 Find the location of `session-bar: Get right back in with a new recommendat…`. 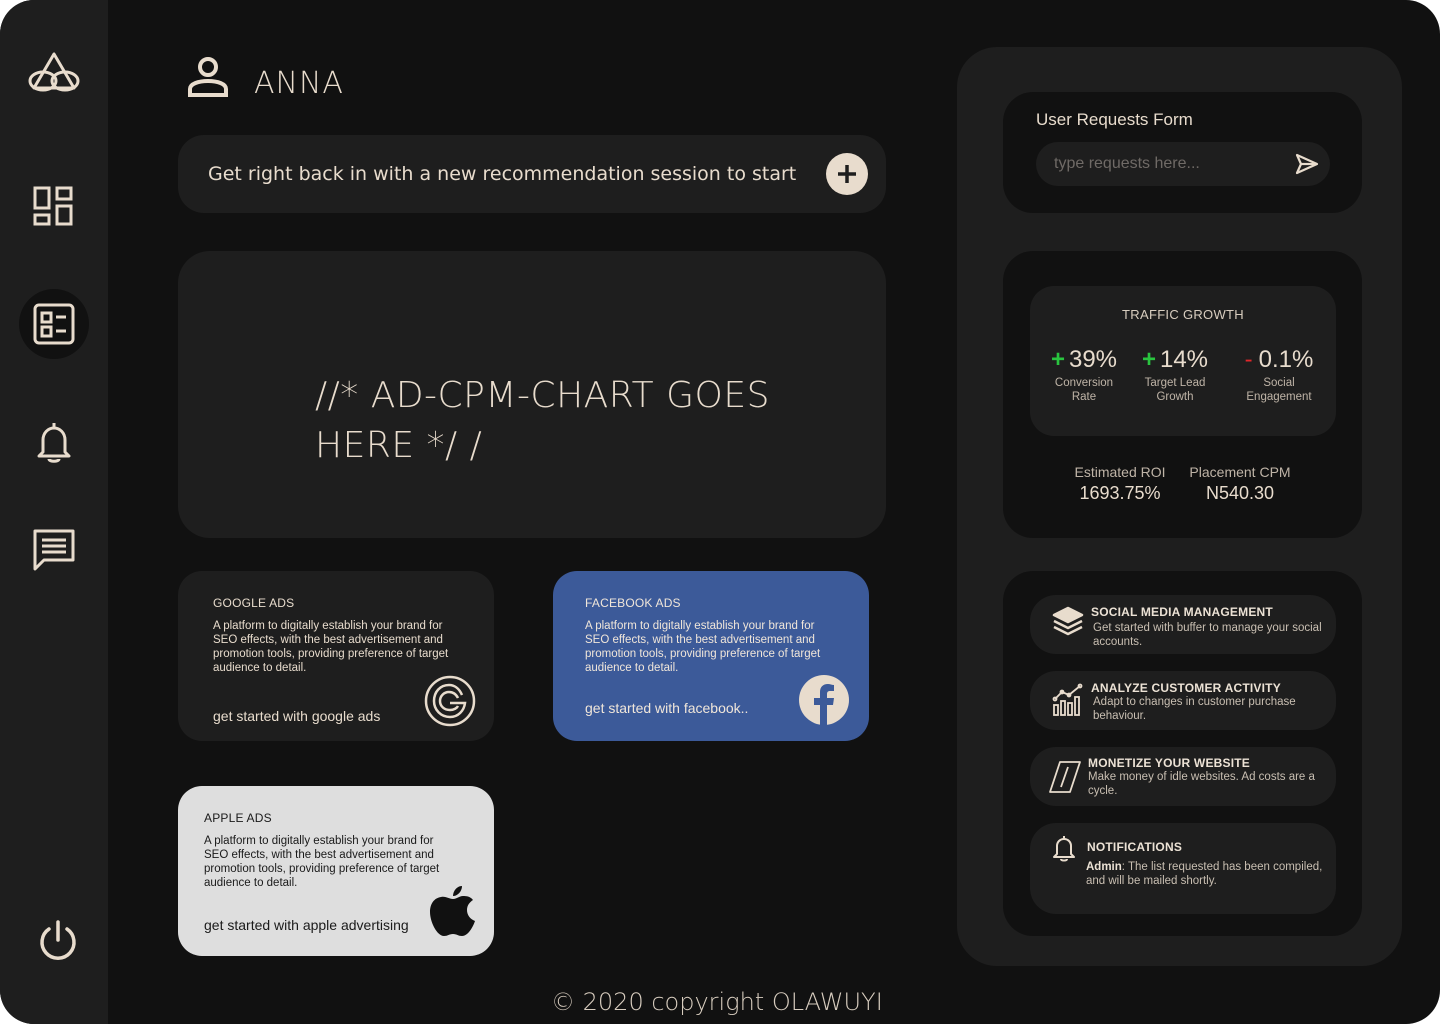

session-bar: Get right back in with a new recommendat… is located at coordinates (532, 174).